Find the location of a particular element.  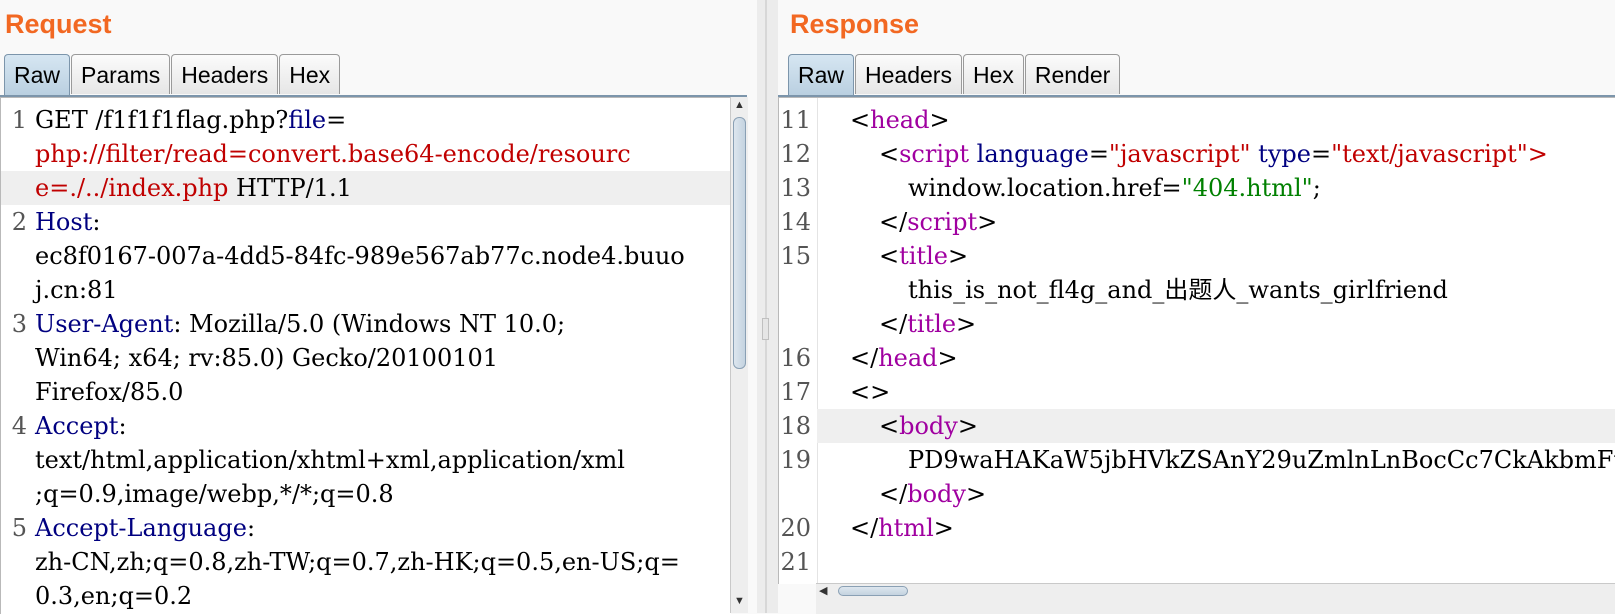

line-number: 3 is located at coordinates (19, 324).